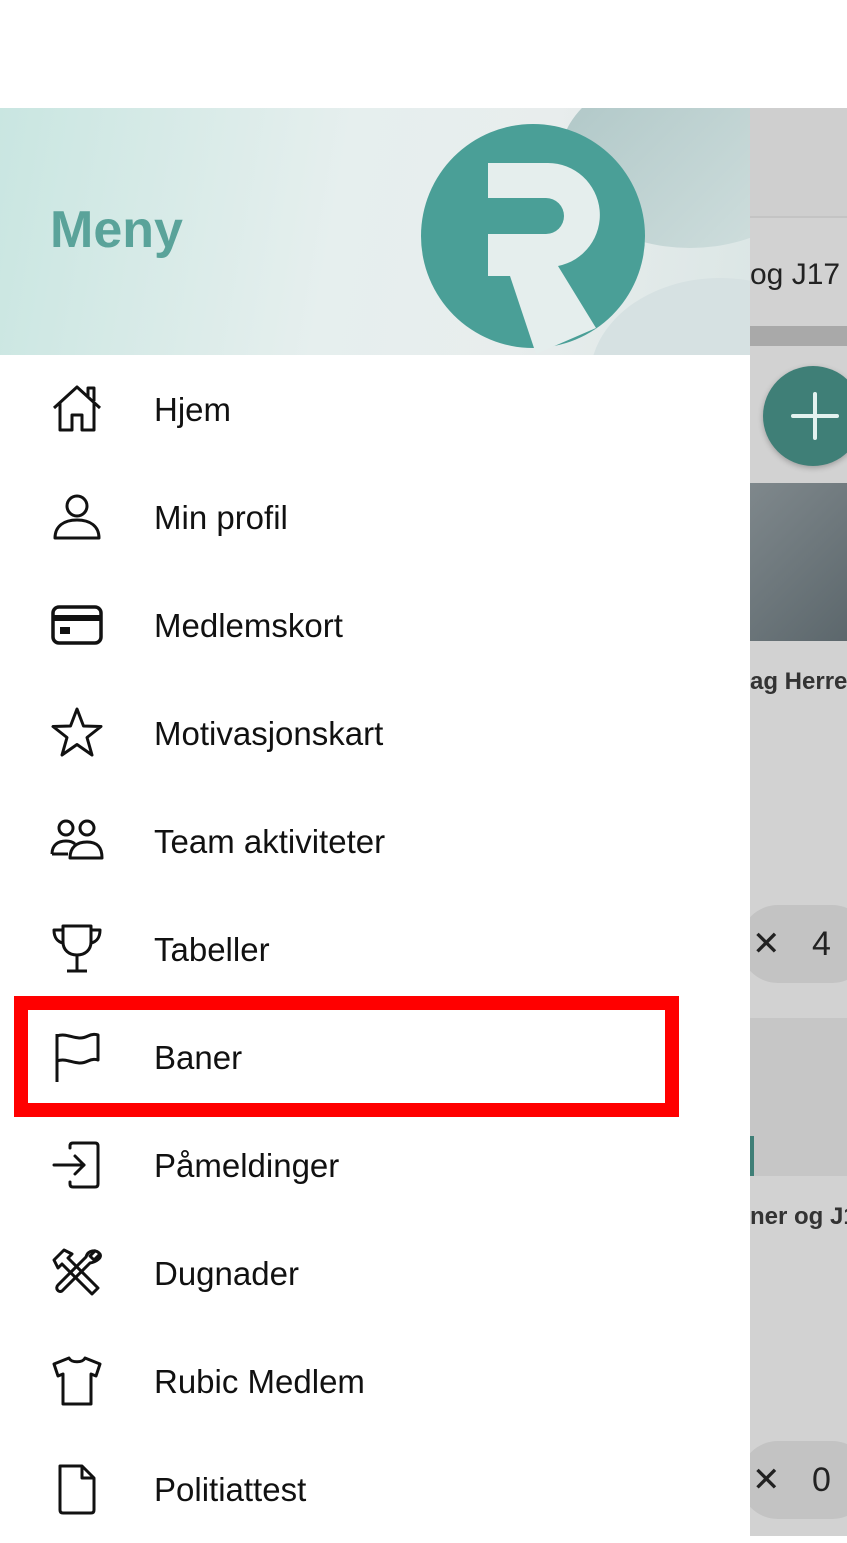 The width and height of the screenshot is (847, 1543). I want to click on background-card-title: ag Herre, so click(798, 682).